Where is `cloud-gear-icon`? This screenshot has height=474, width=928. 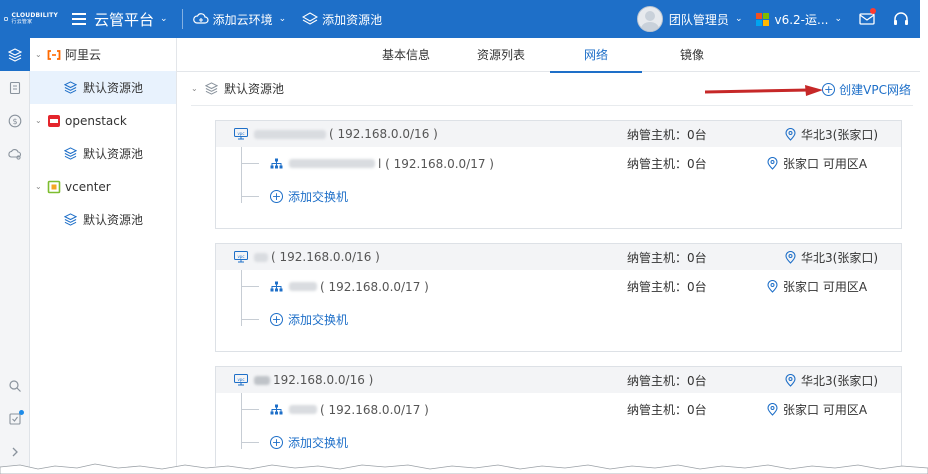 cloud-gear-icon is located at coordinates (15, 154).